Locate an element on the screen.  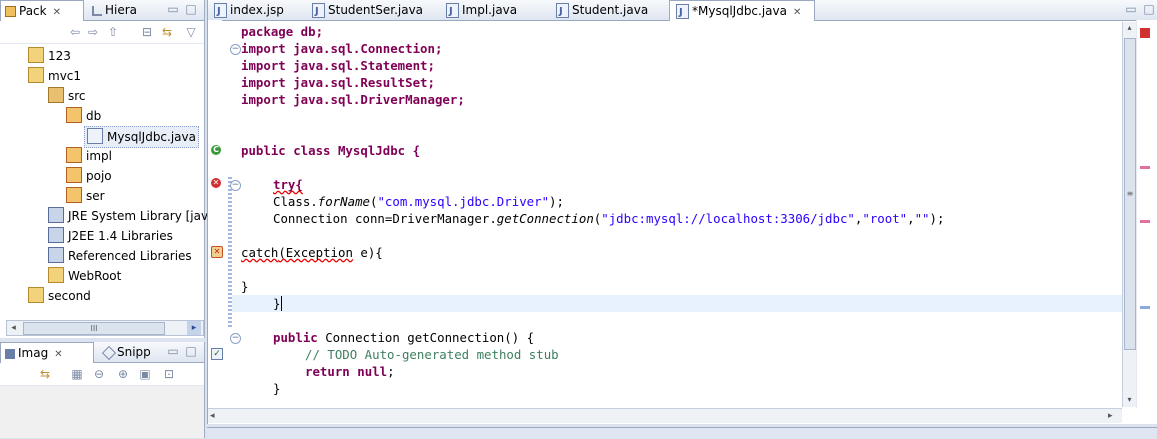
forward-icon: ⇨ is located at coordinates (93, 32).